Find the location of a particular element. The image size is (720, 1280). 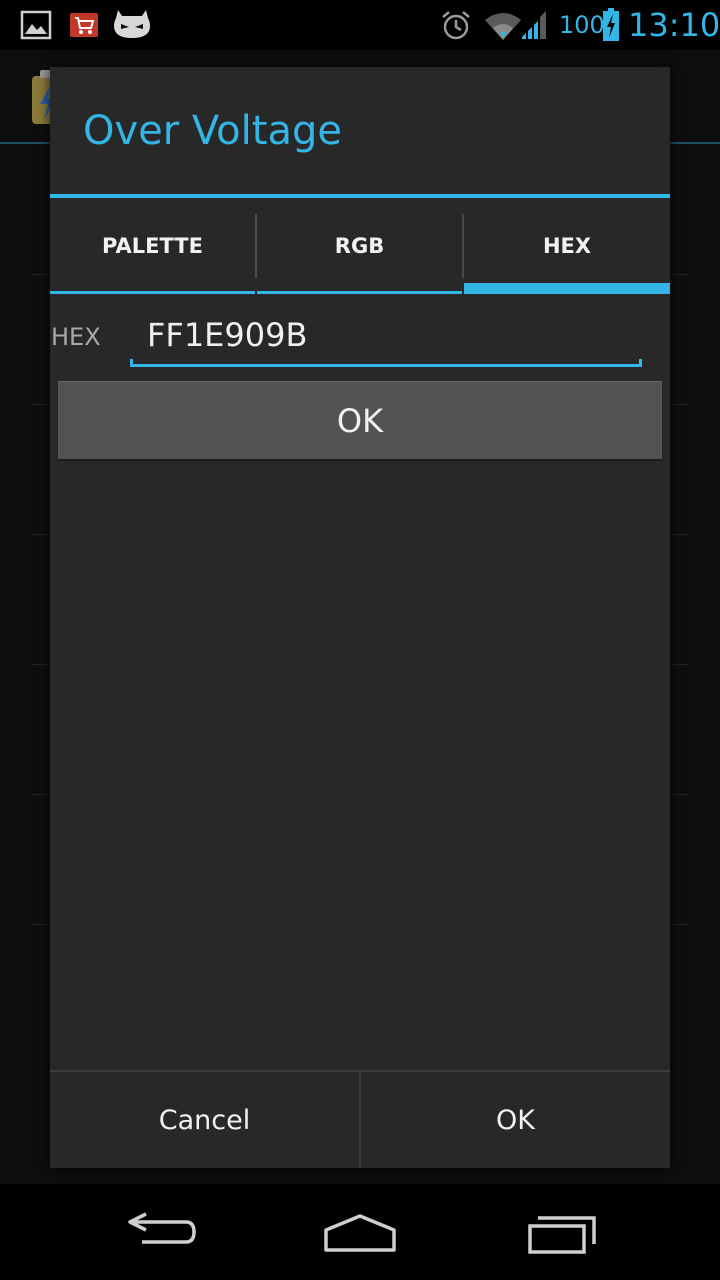

tab-bar: PALETTE RGB HEX is located at coordinates (360, 246).